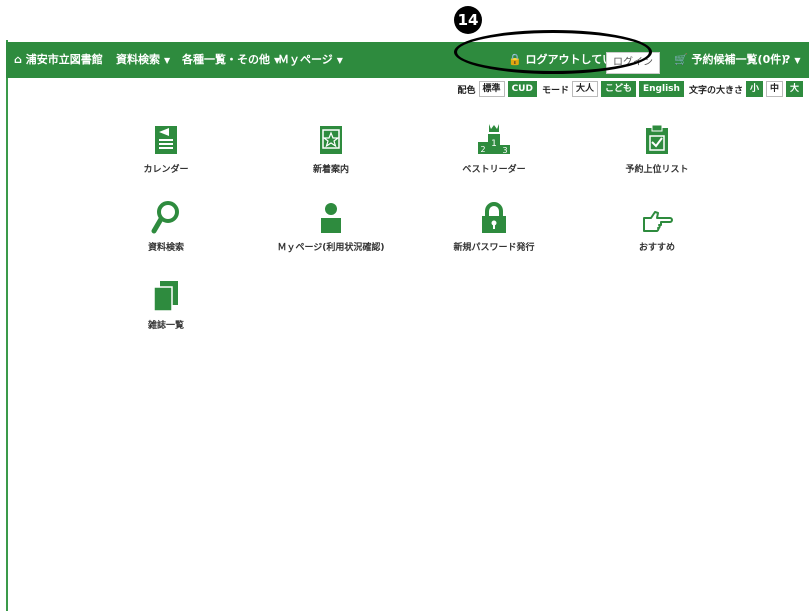 The width and height of the screenshot is (809, 611). What do you see at coordinates (482, 149) in the screenshot?
I see `svg-text: 2` at bounding box center [482, 149].